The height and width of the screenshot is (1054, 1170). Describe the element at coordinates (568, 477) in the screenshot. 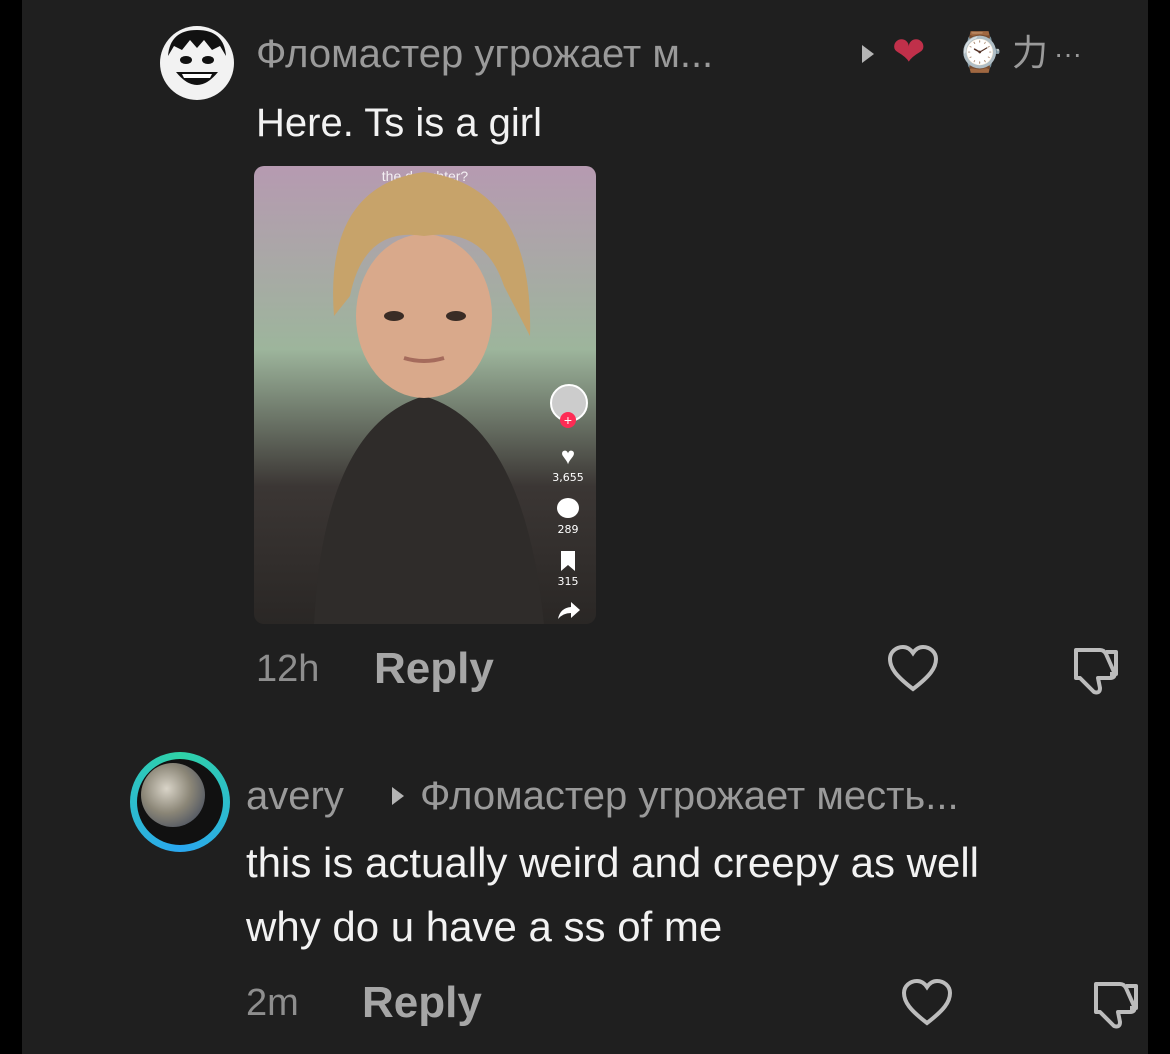

I see `like-count: 3,655` at that location.